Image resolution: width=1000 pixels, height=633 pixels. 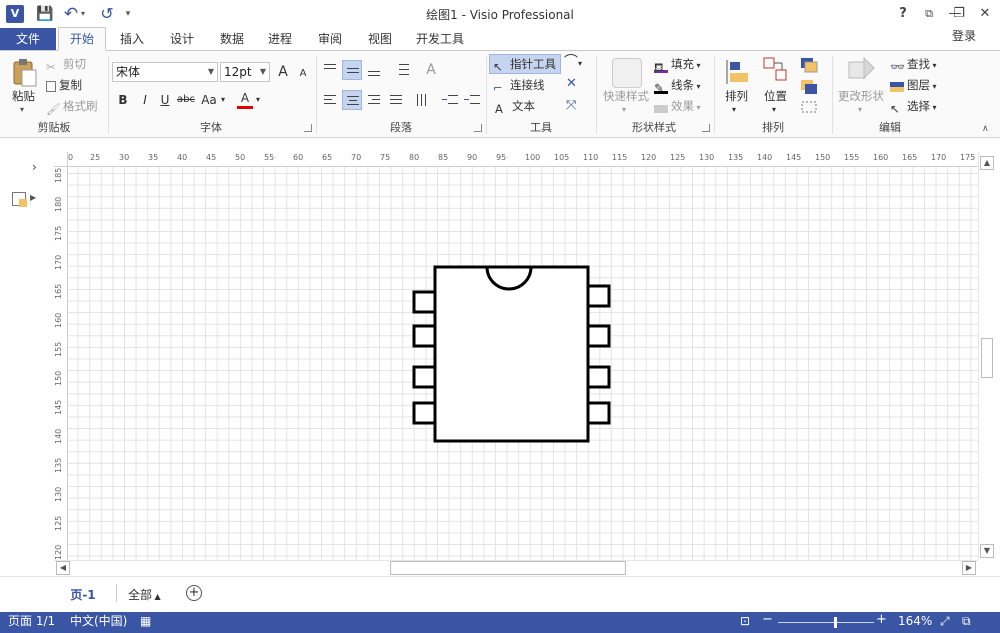 I want to click on strikethrough-button: abc, so click(x=186, y=100).